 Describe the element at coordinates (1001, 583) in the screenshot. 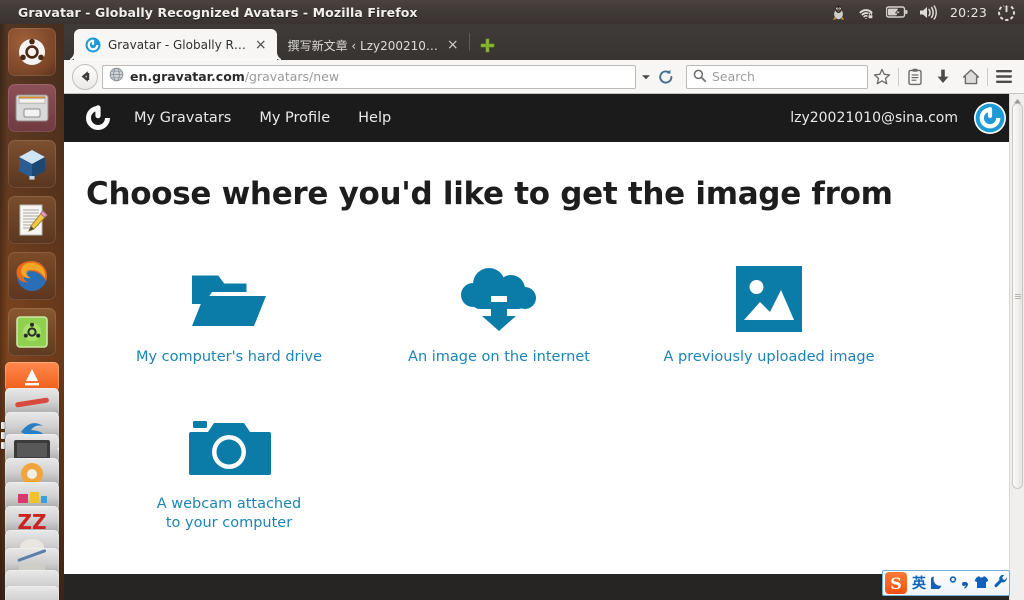

I see `wrench-icon` at that location.